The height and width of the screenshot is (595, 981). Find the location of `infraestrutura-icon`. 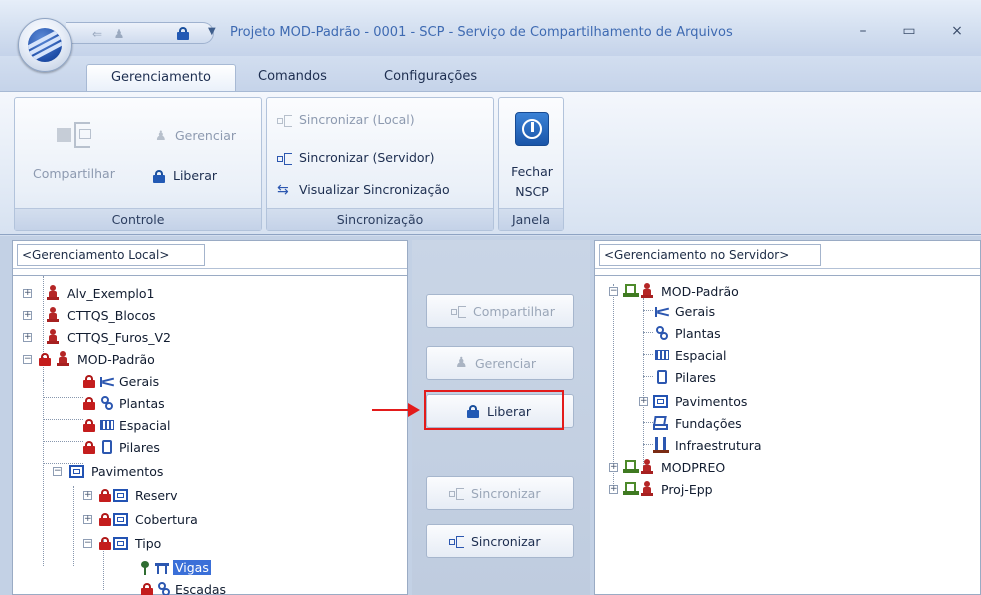

infraestrutura-icon is located at coordinates (661, 445).